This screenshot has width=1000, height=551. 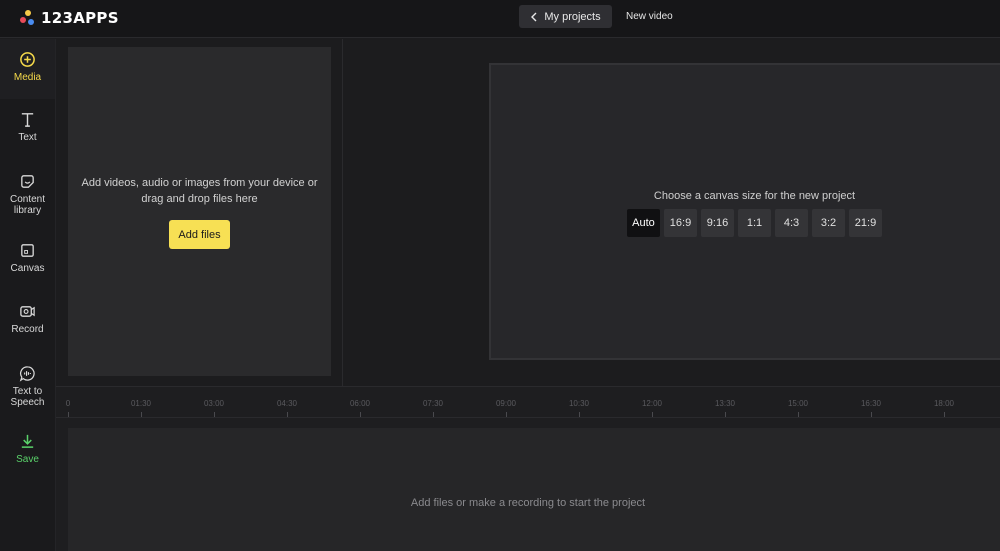 I want to click on my-projects-label: My projects, so click(x=572, y=16).